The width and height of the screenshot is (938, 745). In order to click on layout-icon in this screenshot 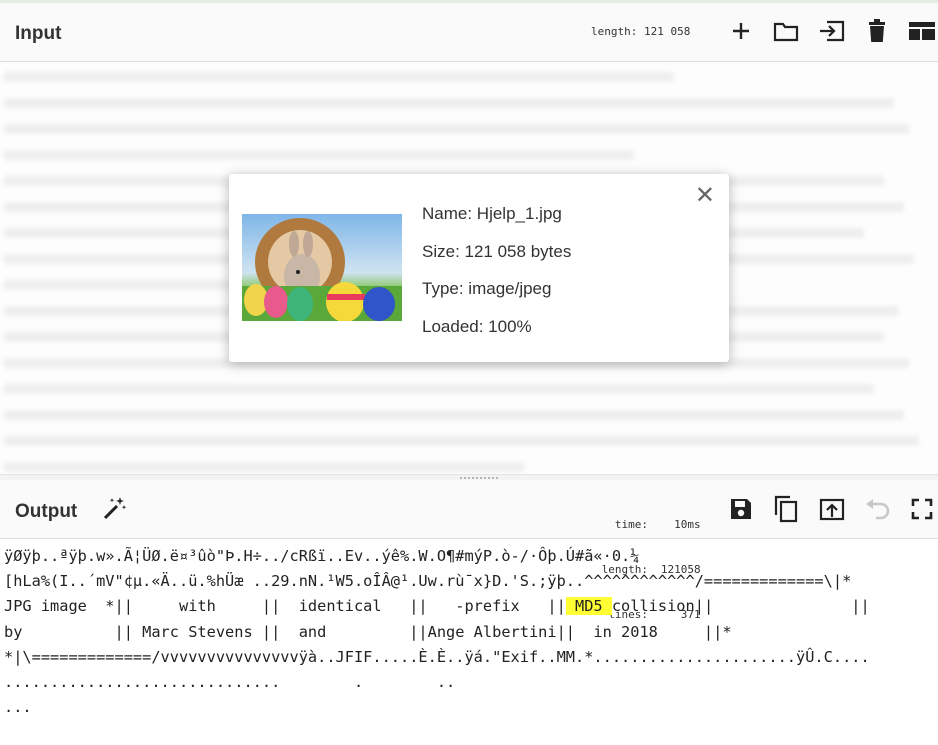, I will do `click(922, 31)`.